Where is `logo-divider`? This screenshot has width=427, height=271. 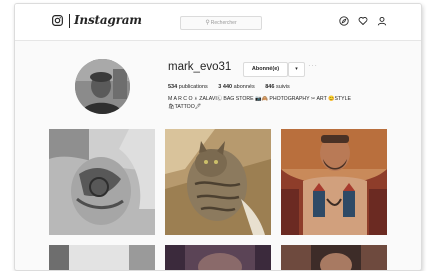
logo-divider is located at coordinates (69, 21).